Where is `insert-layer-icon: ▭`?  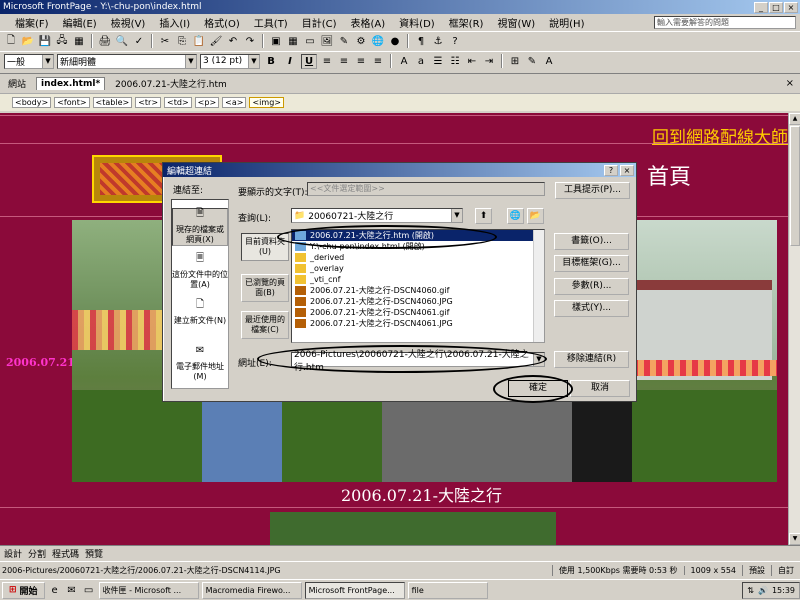
insert-layer-icon: ▭ is located at coordinates (310, 41).